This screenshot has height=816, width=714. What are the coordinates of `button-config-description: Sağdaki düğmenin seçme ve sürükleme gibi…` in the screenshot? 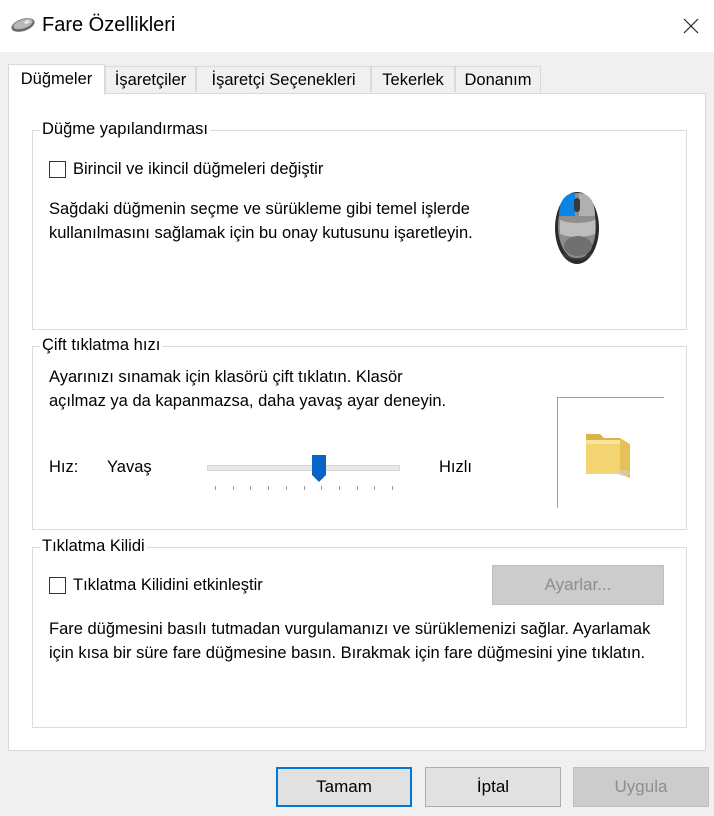 It's located at (261, 221).